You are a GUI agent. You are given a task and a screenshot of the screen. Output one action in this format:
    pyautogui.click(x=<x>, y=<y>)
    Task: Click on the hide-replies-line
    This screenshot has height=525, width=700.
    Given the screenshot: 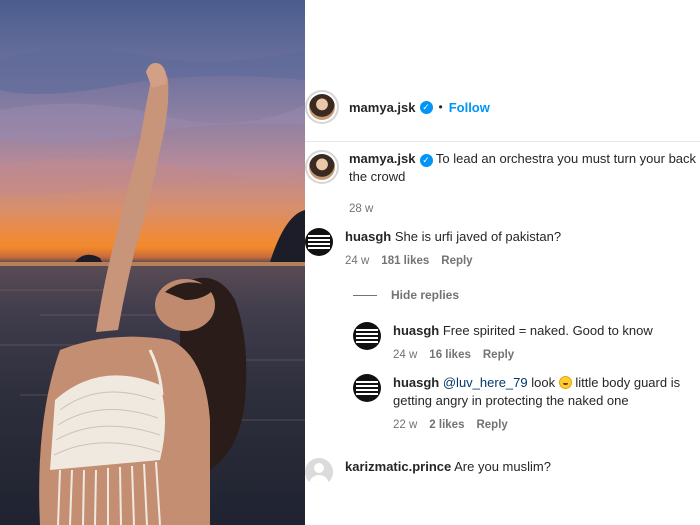 What is the action you would take?
    pyautogui.click(x=365, y=295)
    